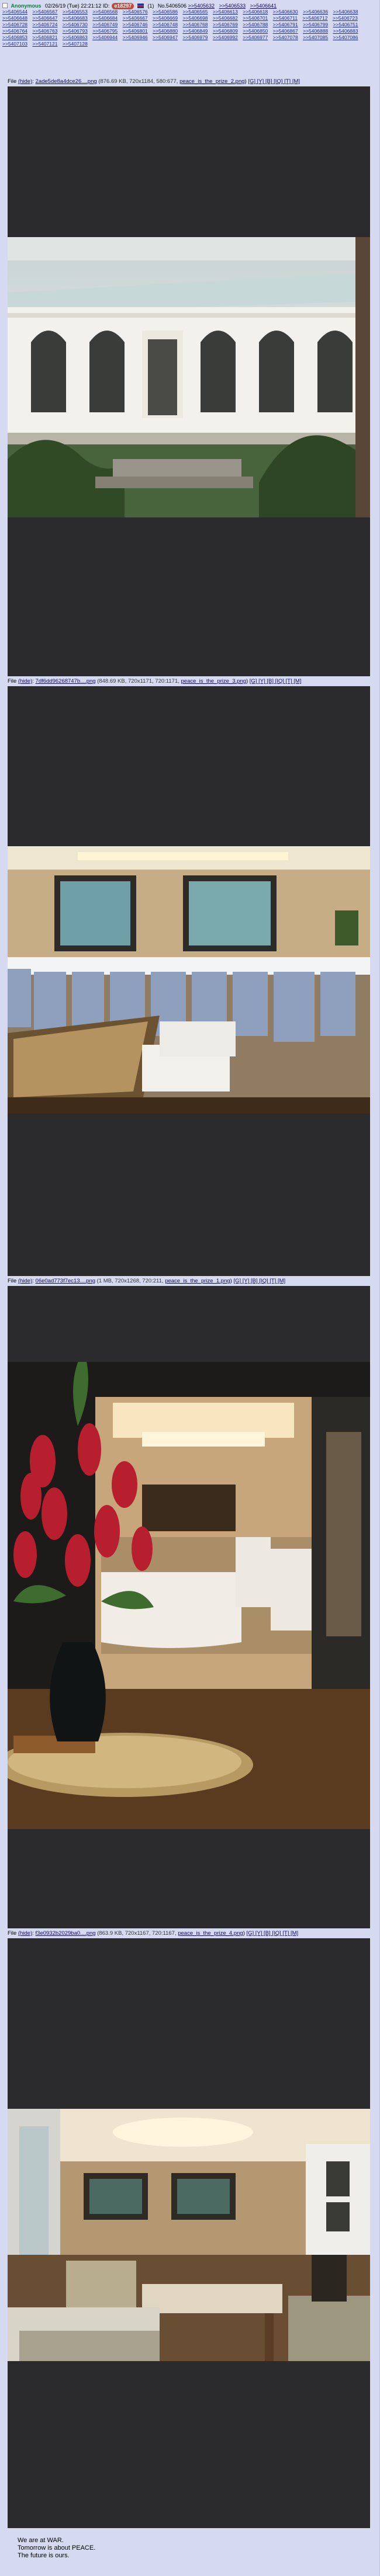  I want to click on id-label: ID:, so click(106, 6).